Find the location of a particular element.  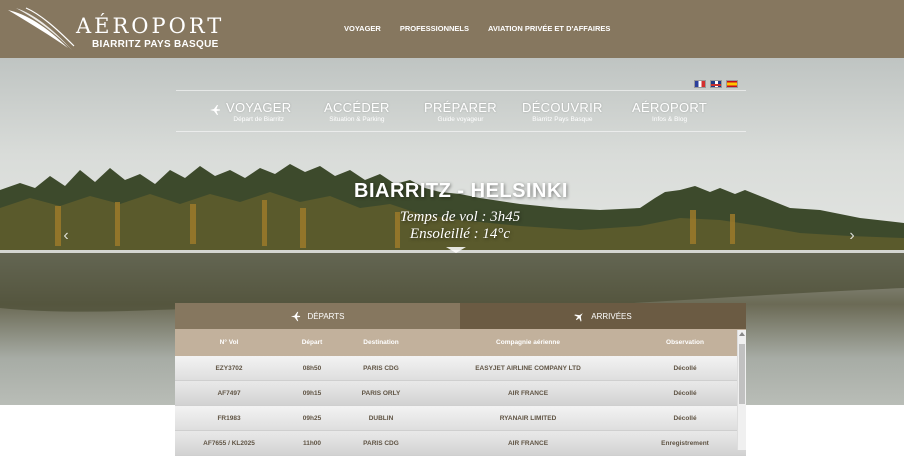

flag-fr-icon is located at coordinates (700, 84).